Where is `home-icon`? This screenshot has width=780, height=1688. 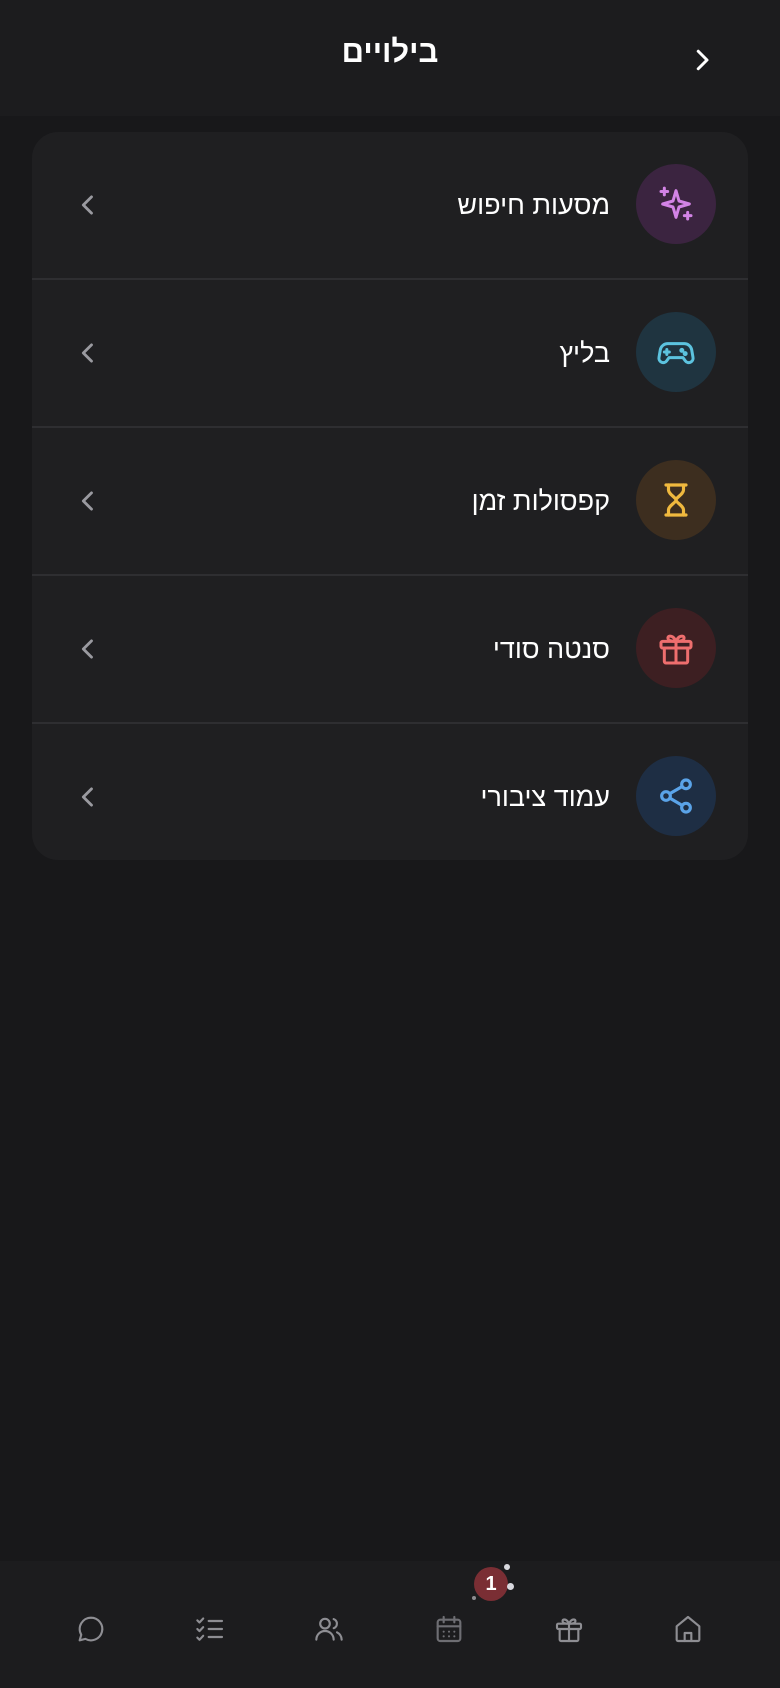
home-icon is located at coordinates (688, 1629).